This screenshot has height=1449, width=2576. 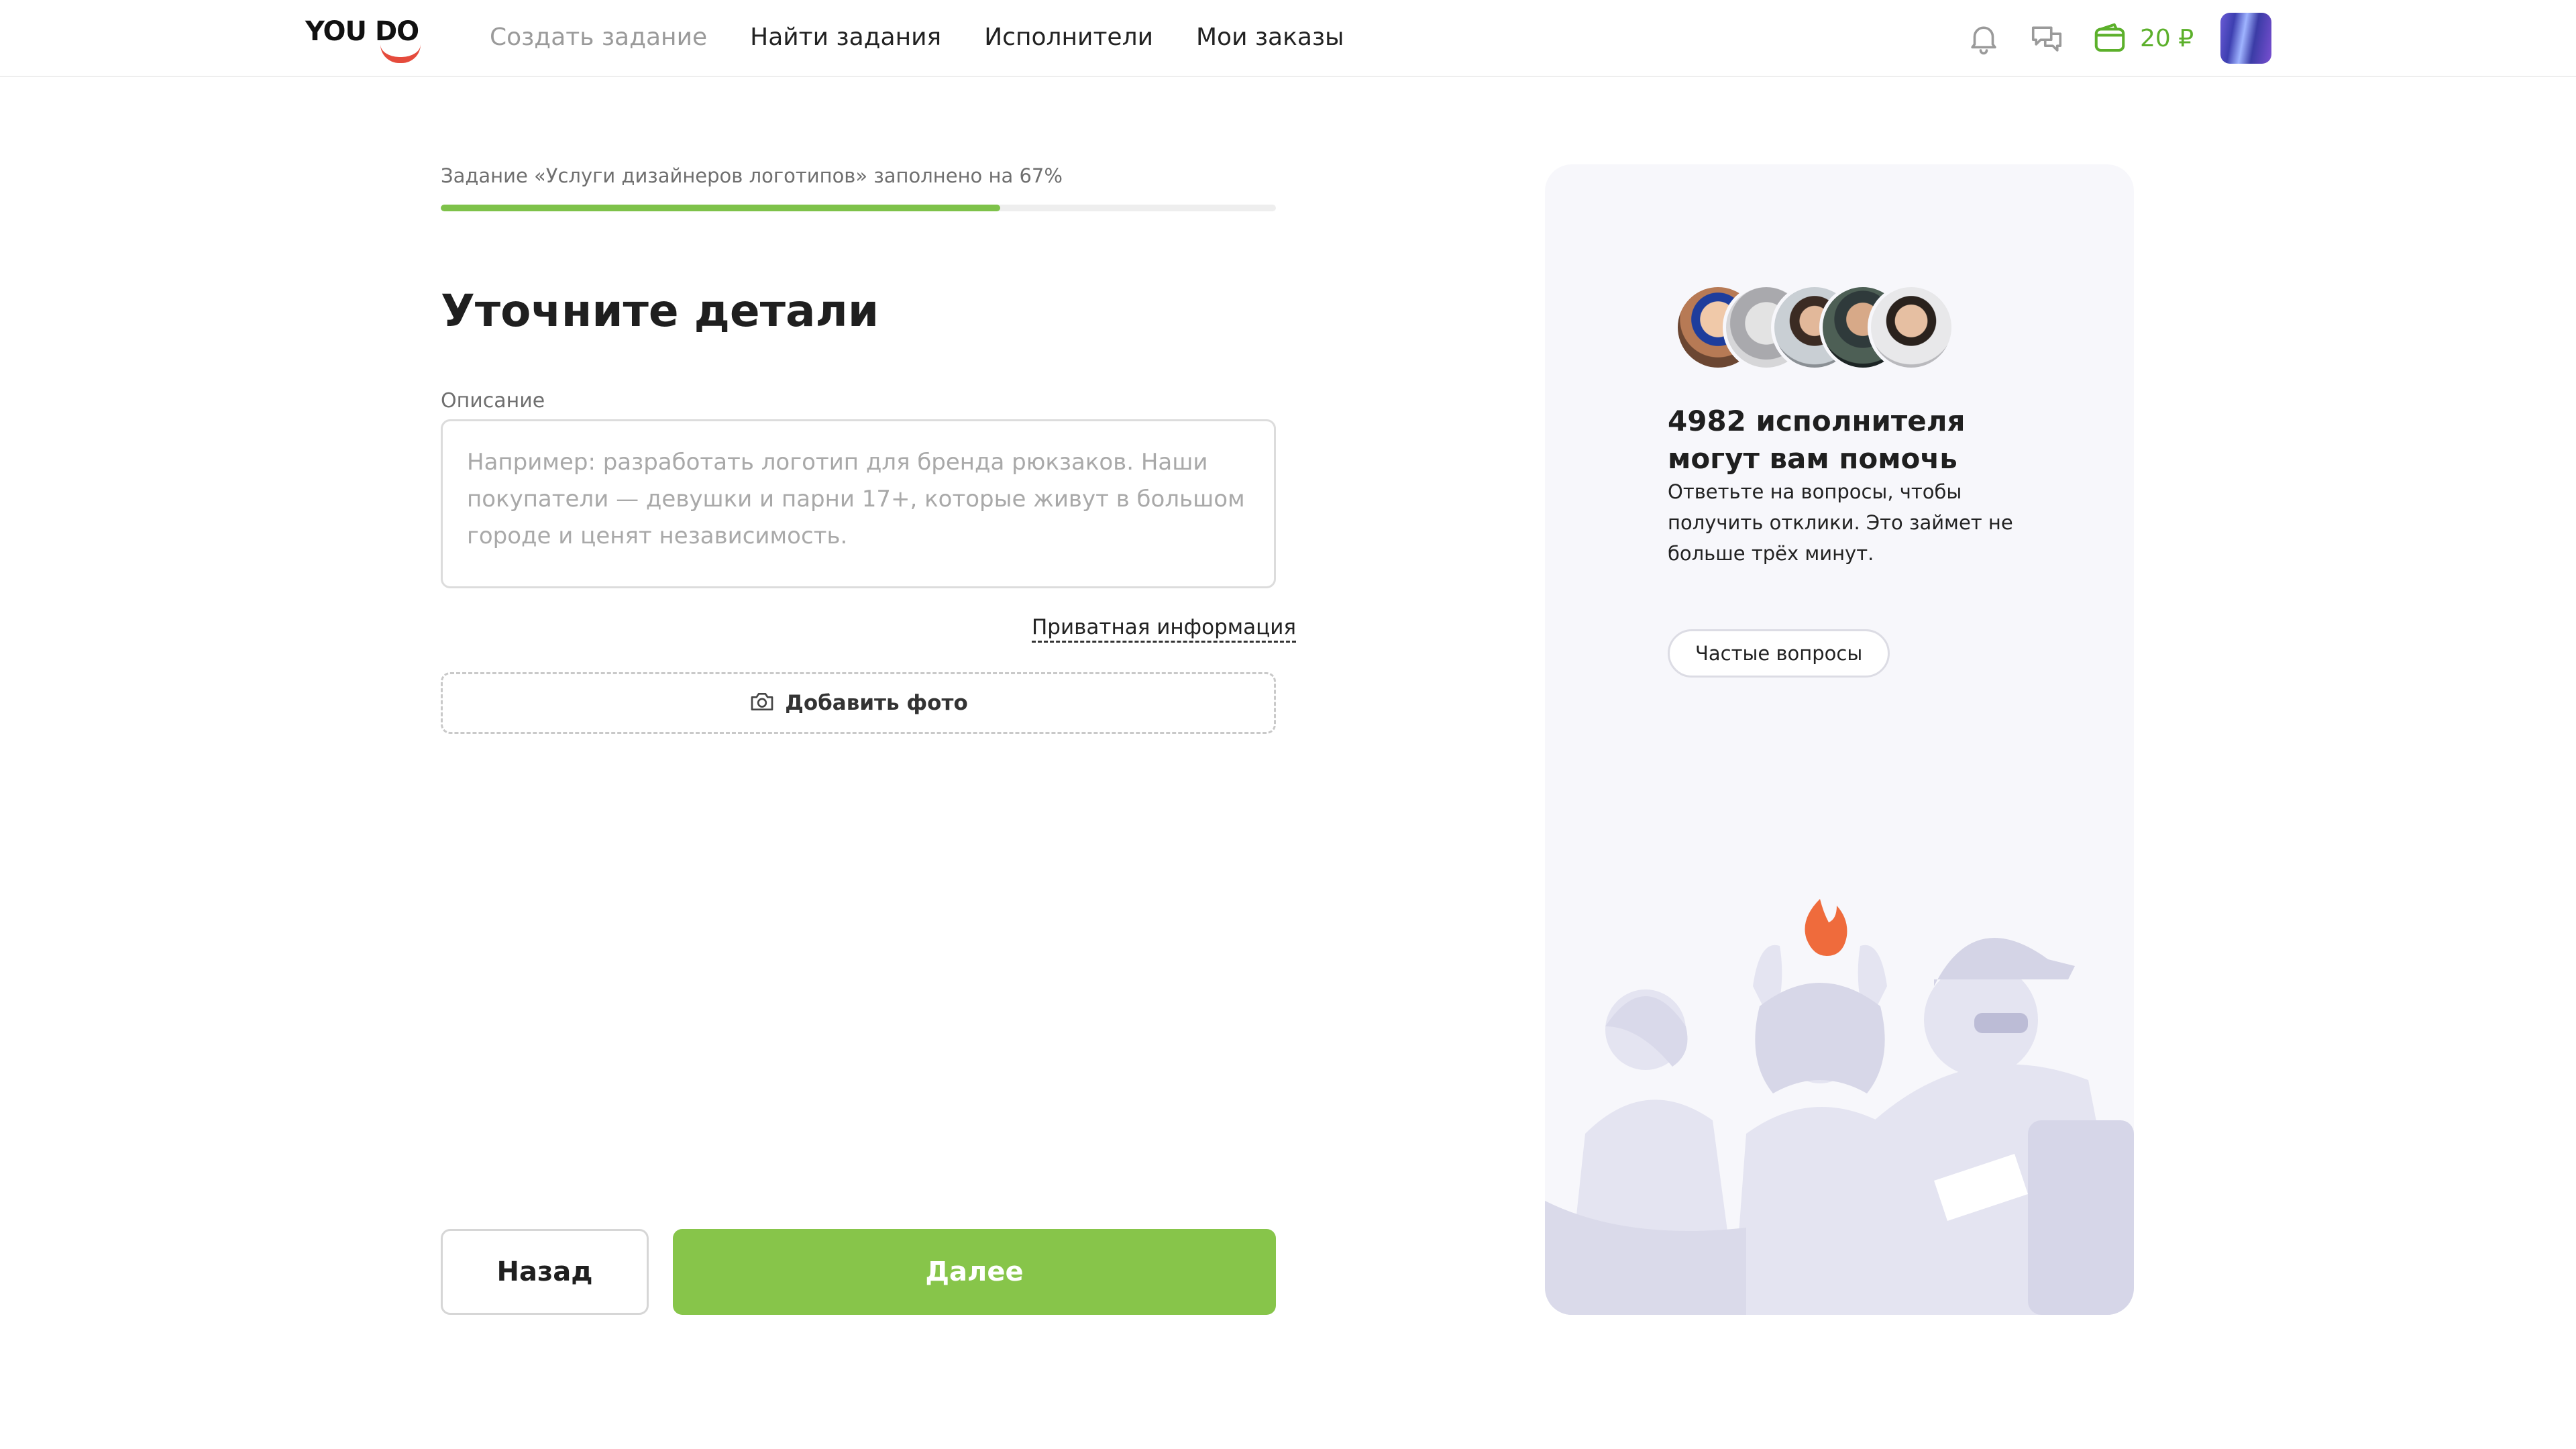 What do you see at coordinates (545, 1272) in the screenshot?
I see `back-button: Назад` at bounding box center [545, 1272].